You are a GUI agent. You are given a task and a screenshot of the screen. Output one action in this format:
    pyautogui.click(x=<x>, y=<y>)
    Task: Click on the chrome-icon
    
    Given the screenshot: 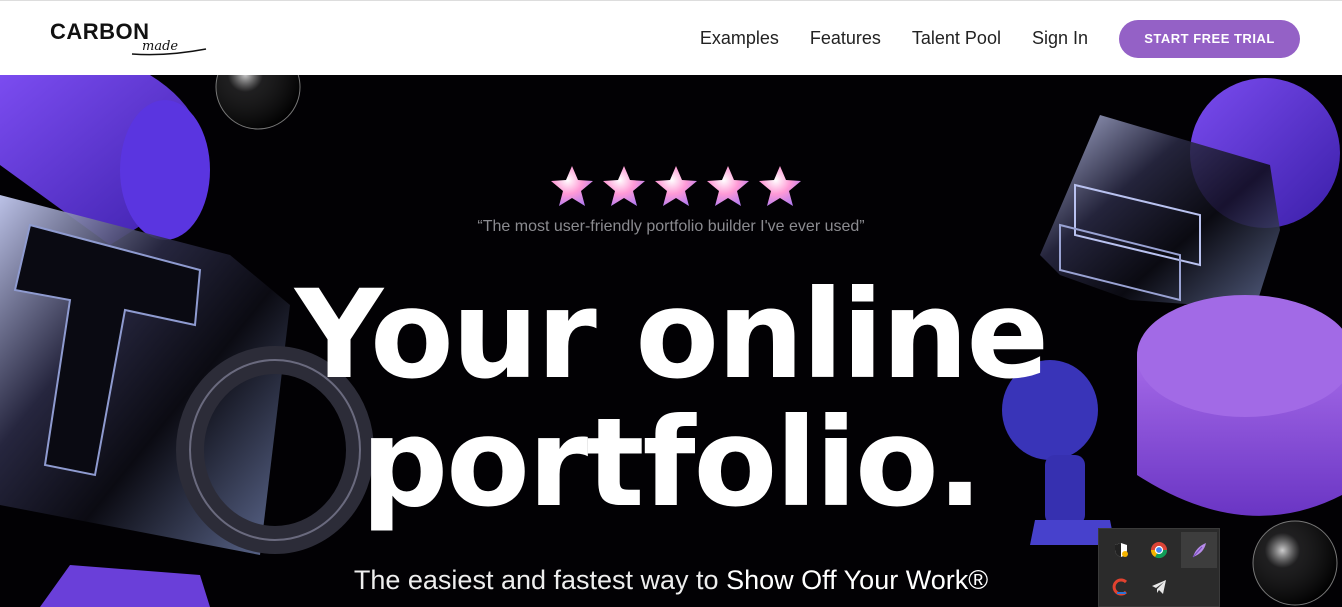 What is the action you would take?
    pyautogui.click(x=1159, y=550)
    